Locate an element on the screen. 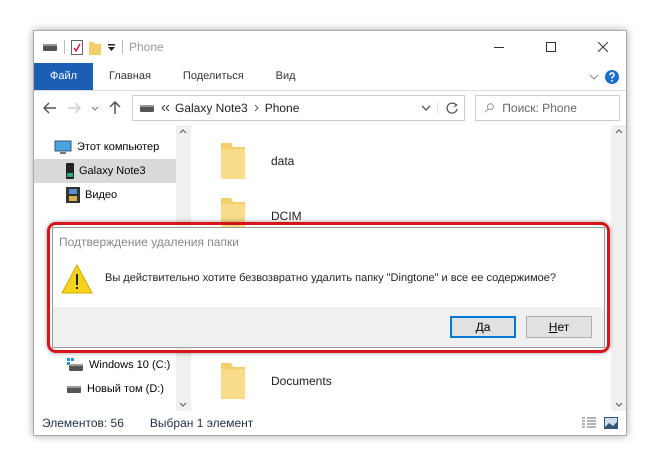 This screenshot has width=660, height=469. dialog-title: Подтверждение удаления папки is located at coordinates (149, 242).